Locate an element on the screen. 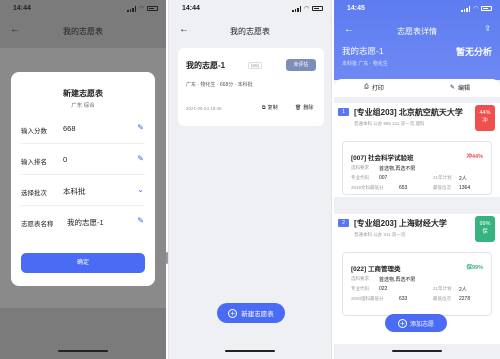  major-probability: 保99% is located at coordinates (474, 268).